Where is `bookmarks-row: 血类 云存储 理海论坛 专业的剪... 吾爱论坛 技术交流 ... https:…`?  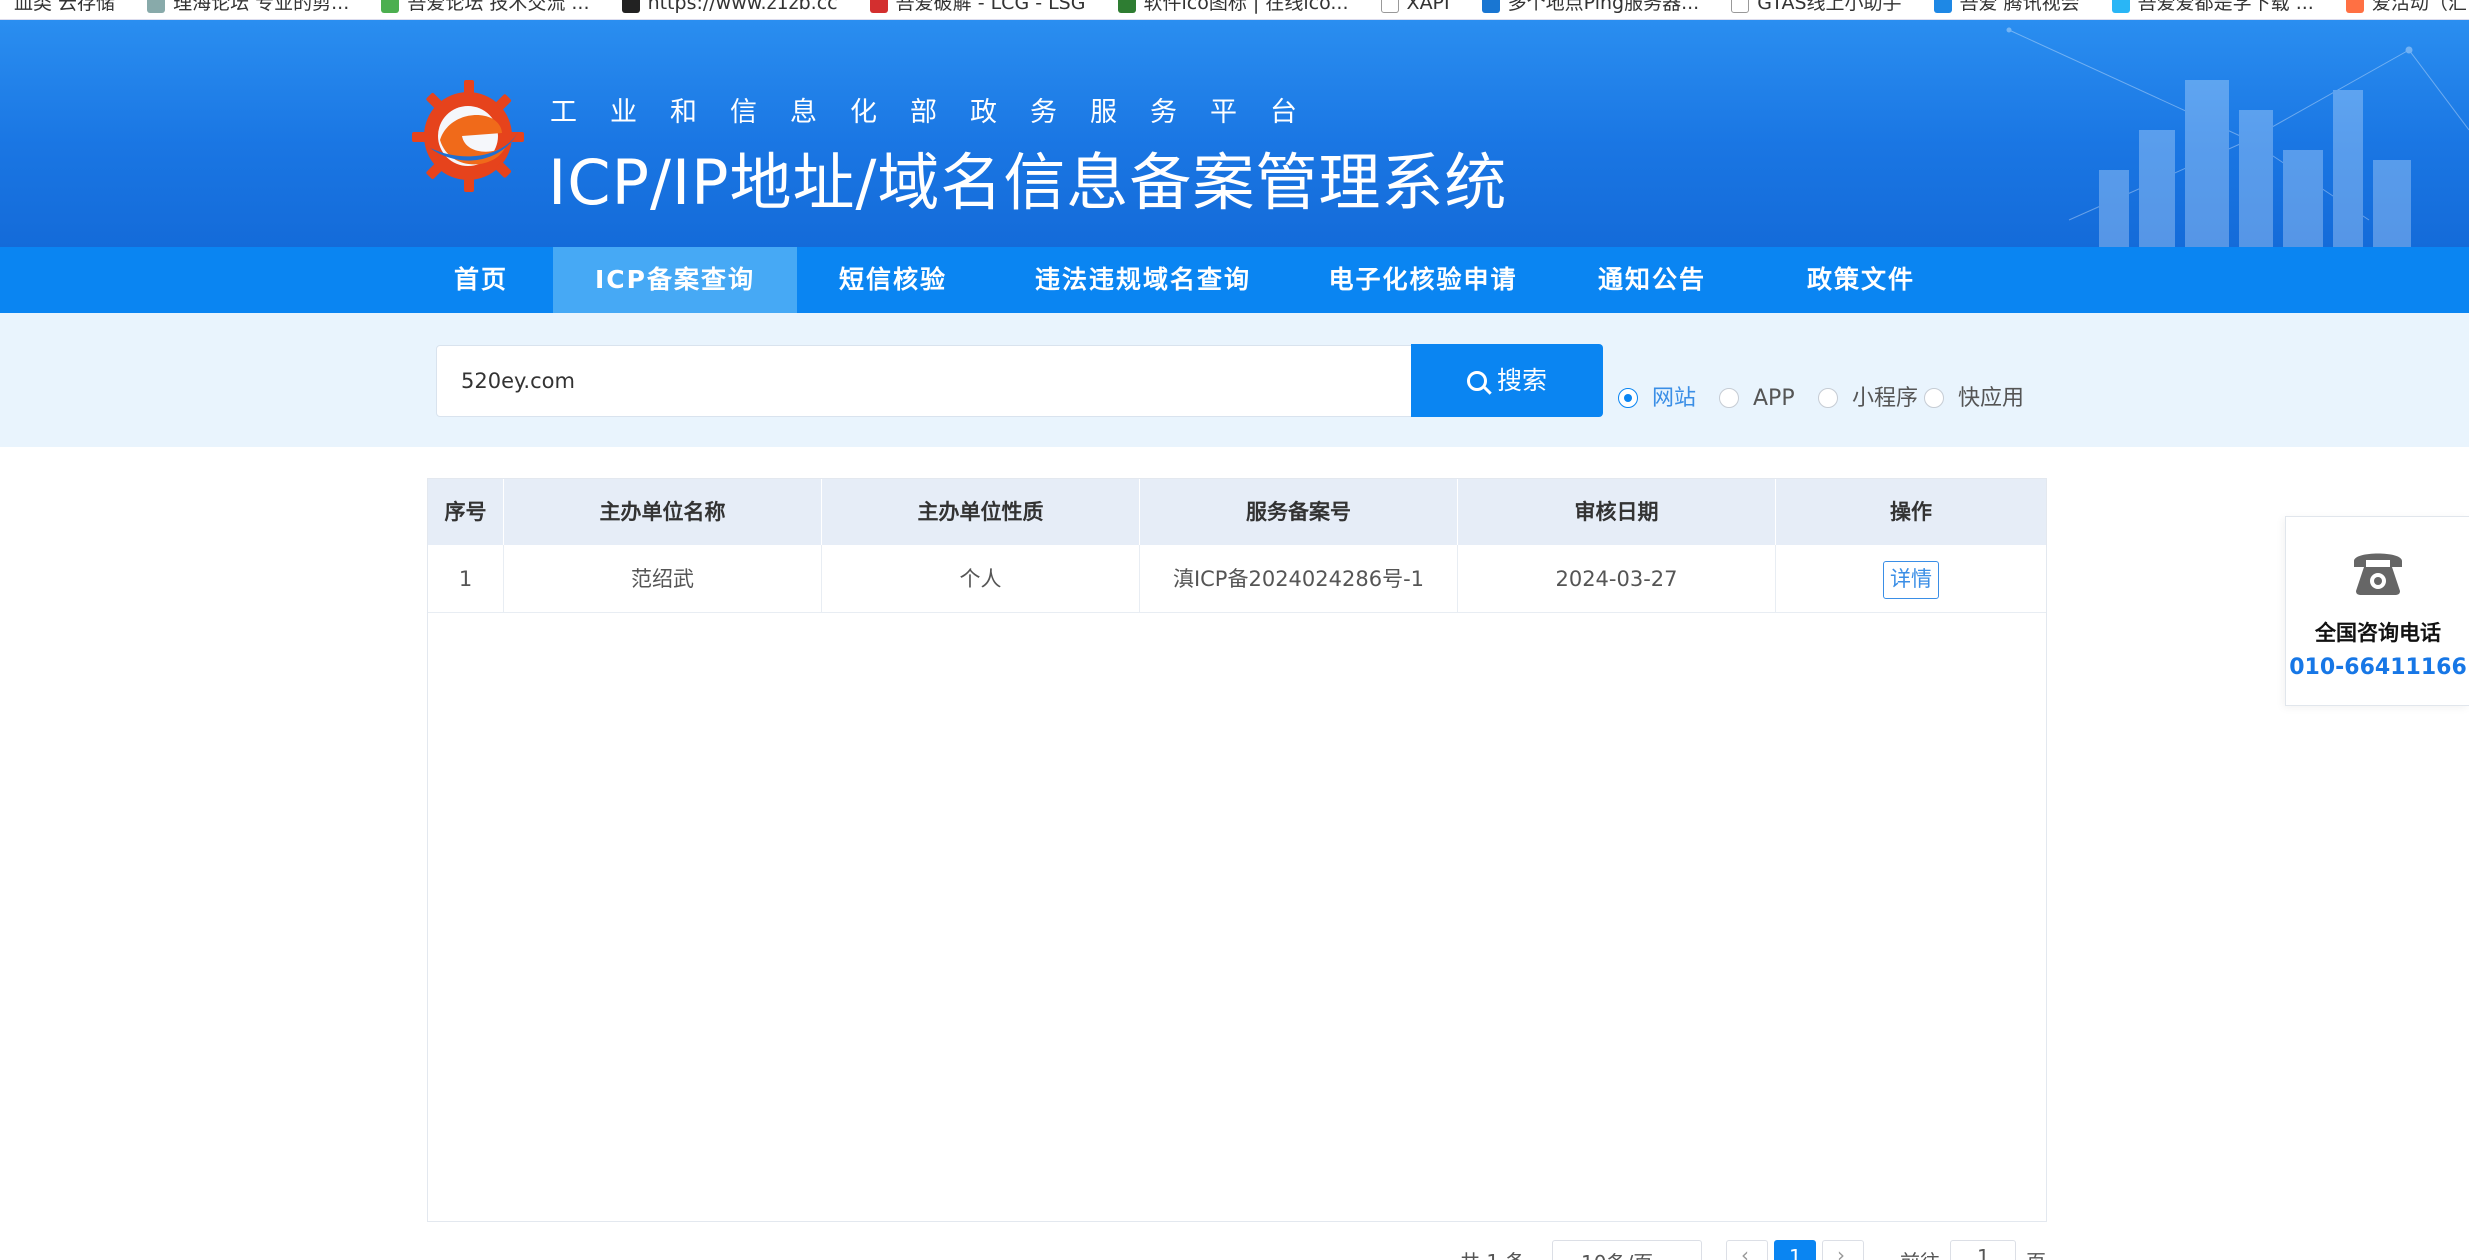
bookmarks-row: 血类 云存储 理海论坛 专业的剪... 吾爱论坛 技术交流 ... https:… is located at coordinates (1241, 7).